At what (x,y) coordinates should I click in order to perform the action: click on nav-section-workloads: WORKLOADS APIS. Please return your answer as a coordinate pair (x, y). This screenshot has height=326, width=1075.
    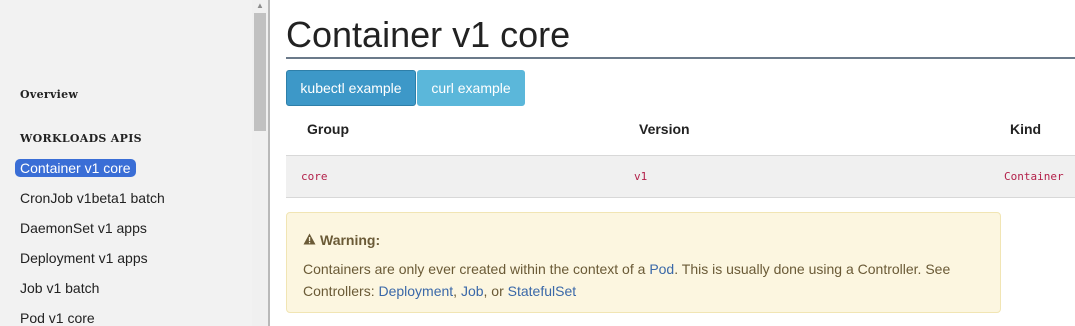
    Looking at the image, I should click on (81, 138).